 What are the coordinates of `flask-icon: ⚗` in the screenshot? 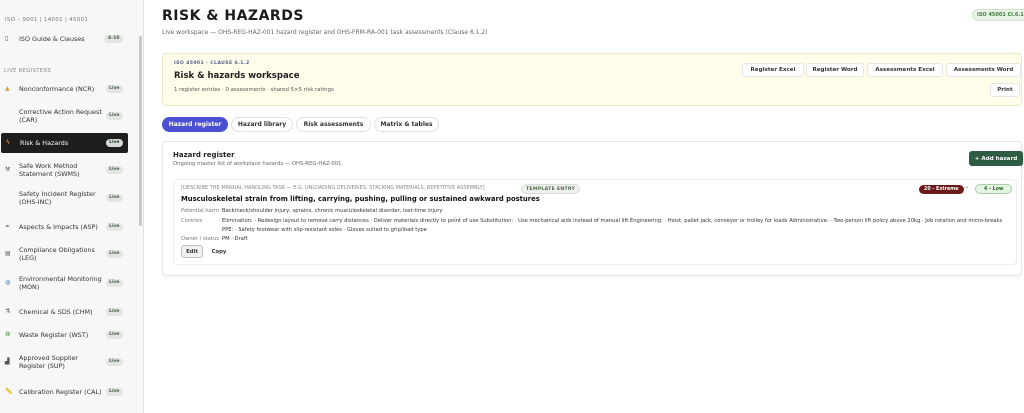 It's located at (8, 312).